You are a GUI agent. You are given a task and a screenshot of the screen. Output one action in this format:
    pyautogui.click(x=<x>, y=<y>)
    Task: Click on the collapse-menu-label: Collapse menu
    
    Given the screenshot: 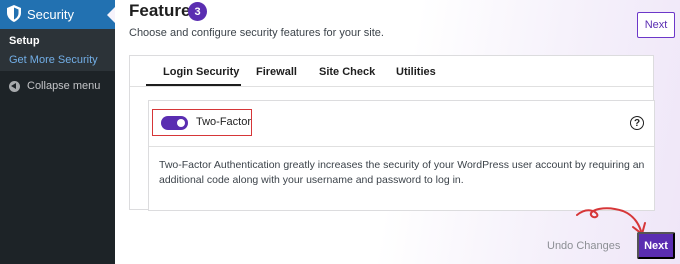 What is the action you would take?
    pyautogui.click(x=64, y=86)
    